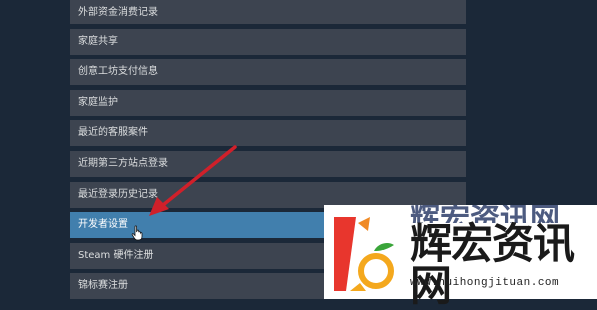 This screenshot has height=310, width=597. I want to click on site-logo-icon, so click(364, 254).